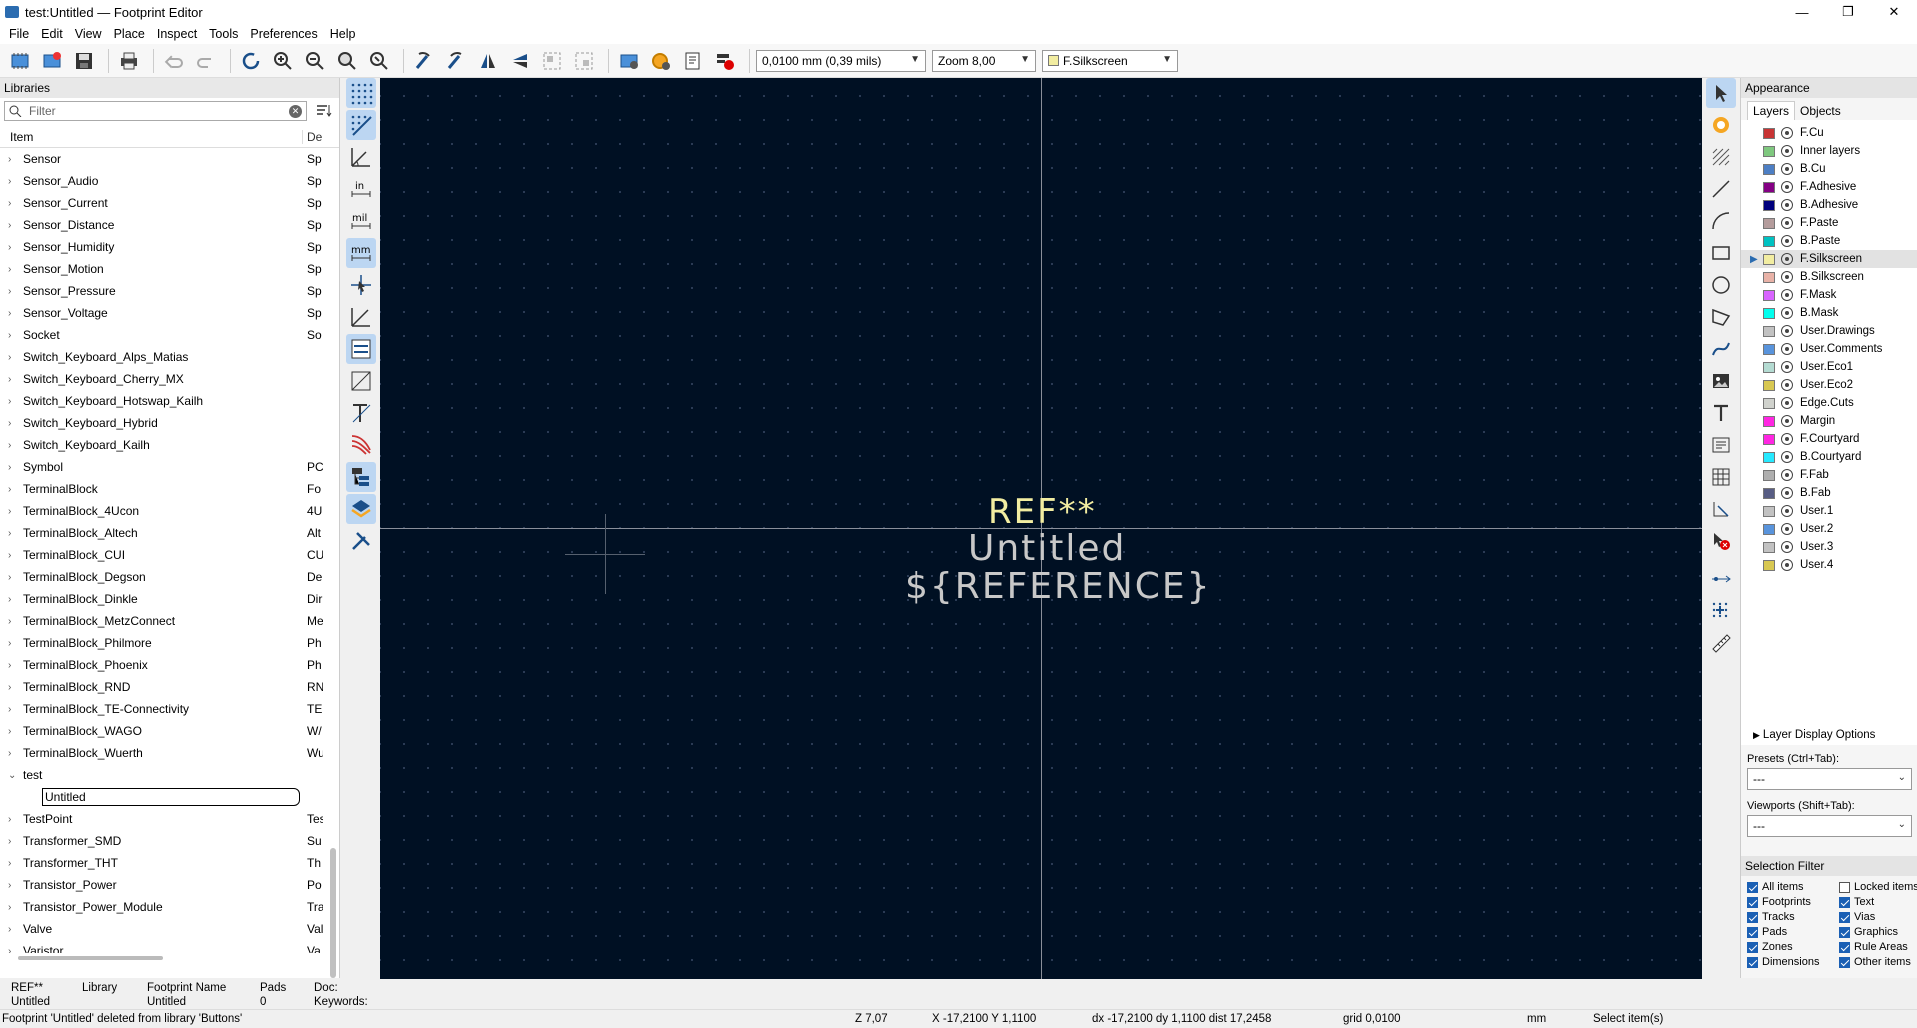 This screenshot has height=1028, width=1917. Describe the element at coordinates (841, 60) in the screenshot. I see `grid-select: 0,0100 mm (0,39 mils) ▼` at that location.